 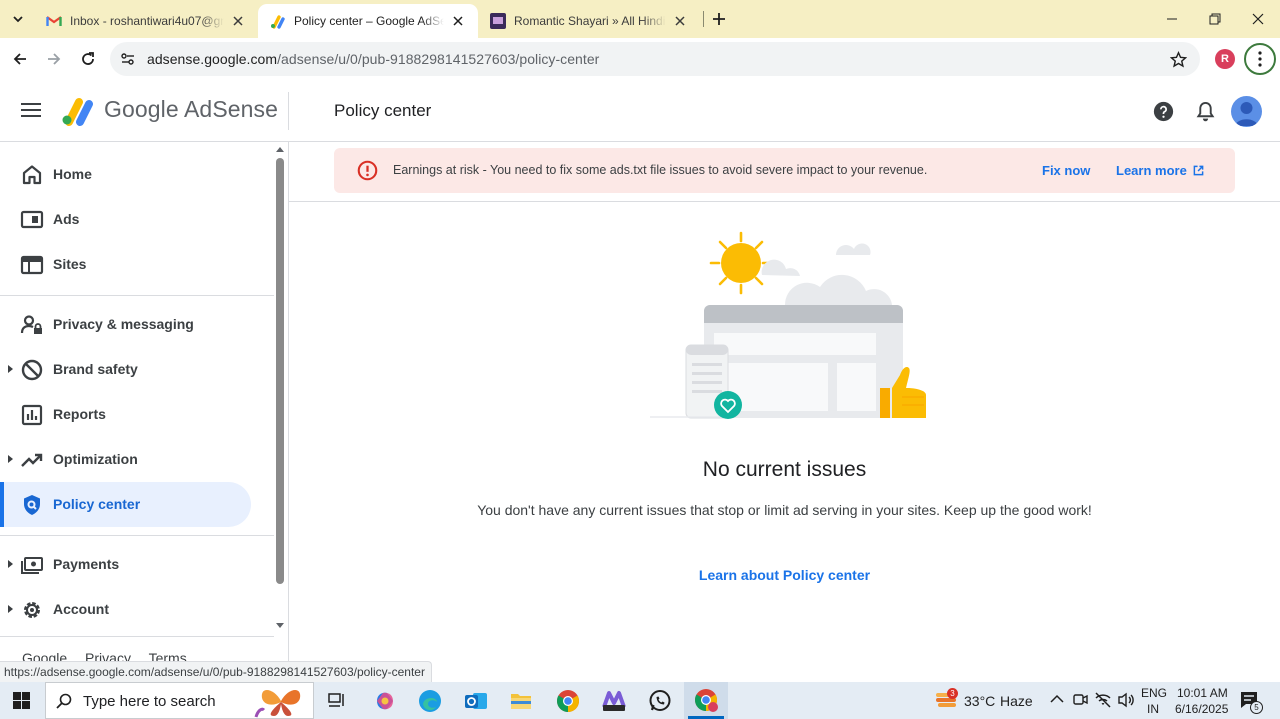 I want to click on weather-temperature: 33°C, so click(x=979, y=701).